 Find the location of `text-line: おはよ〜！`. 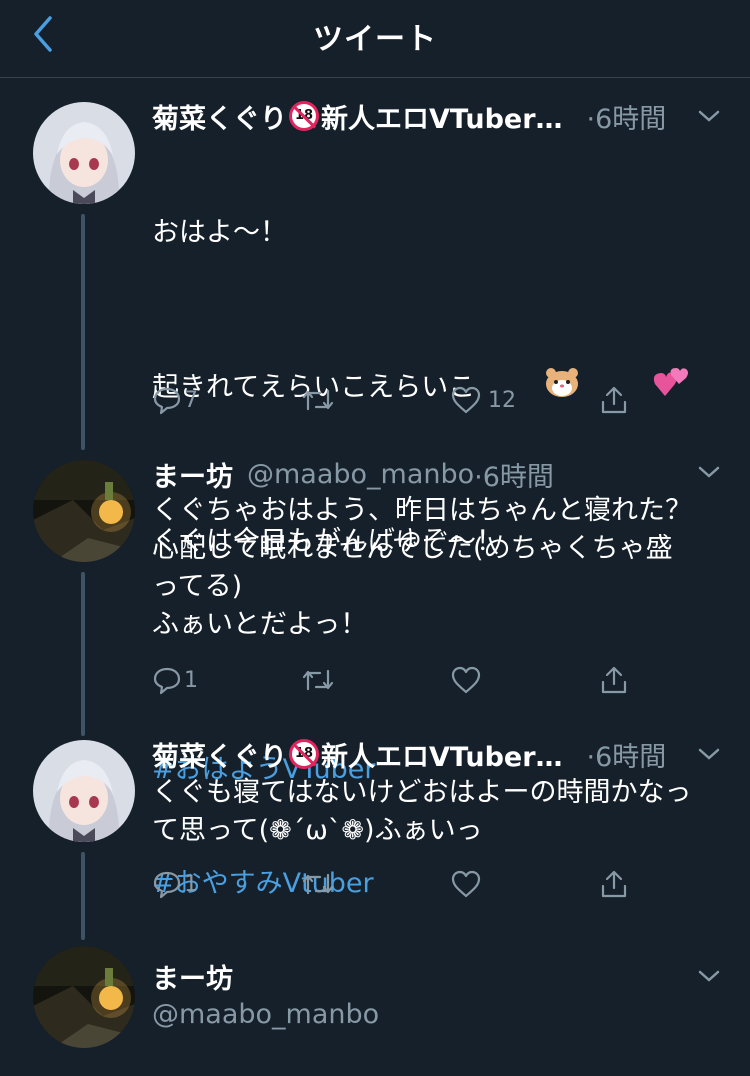

text-line: おはよ〜！ is located at coordinates (219, 232).